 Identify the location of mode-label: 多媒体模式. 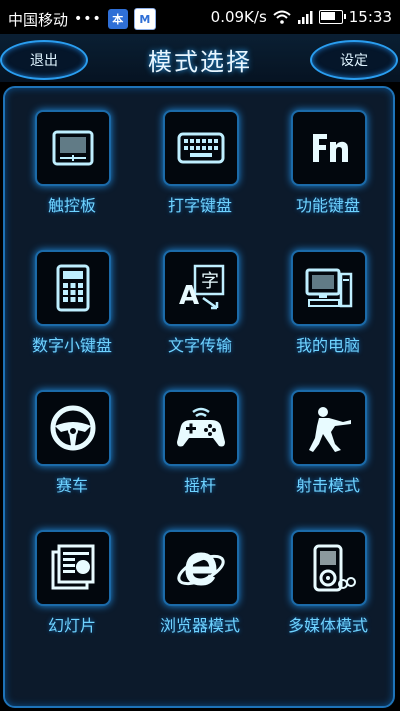
(327, 625).